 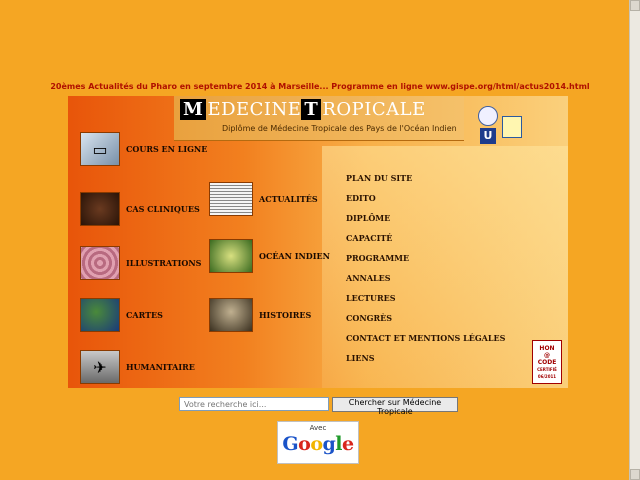 What do you see at coordinates (100, 263) in the screenshot?
I see `cells-icon` at bounding box center [100, 263].